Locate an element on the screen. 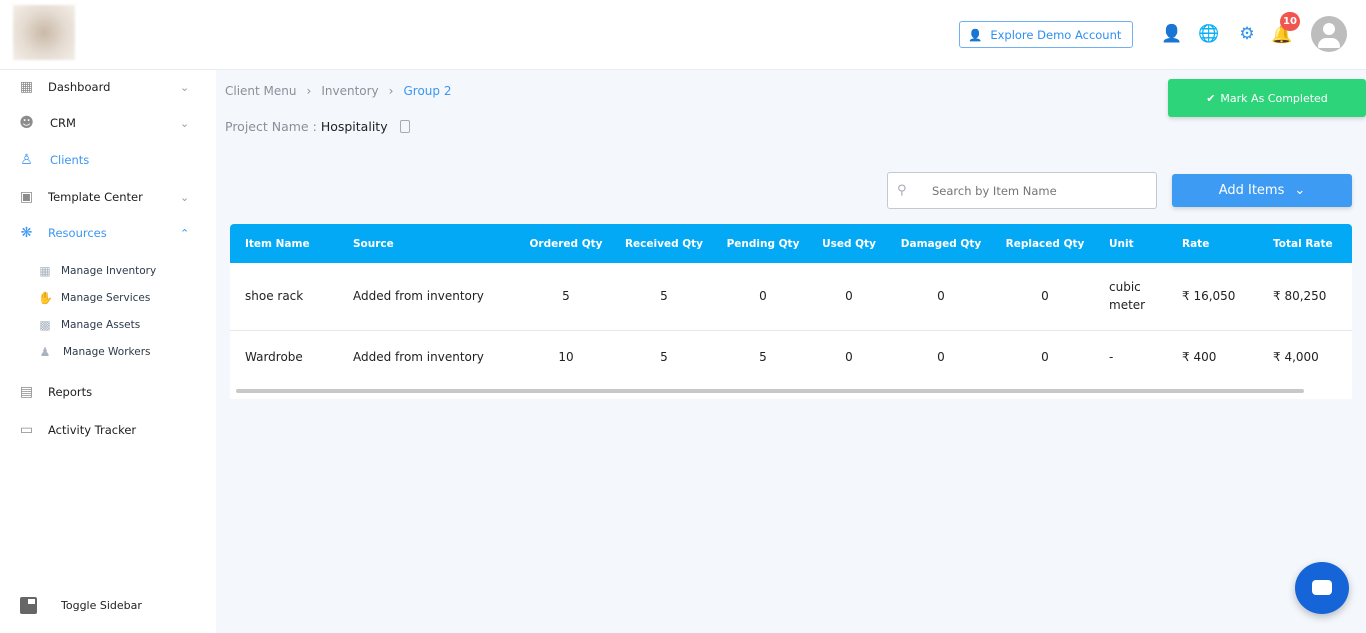 This screenshot has height=633, width=1366. sidebar-item-crm: ☻ CRM ⌄ is located at coordinates (108, 123).